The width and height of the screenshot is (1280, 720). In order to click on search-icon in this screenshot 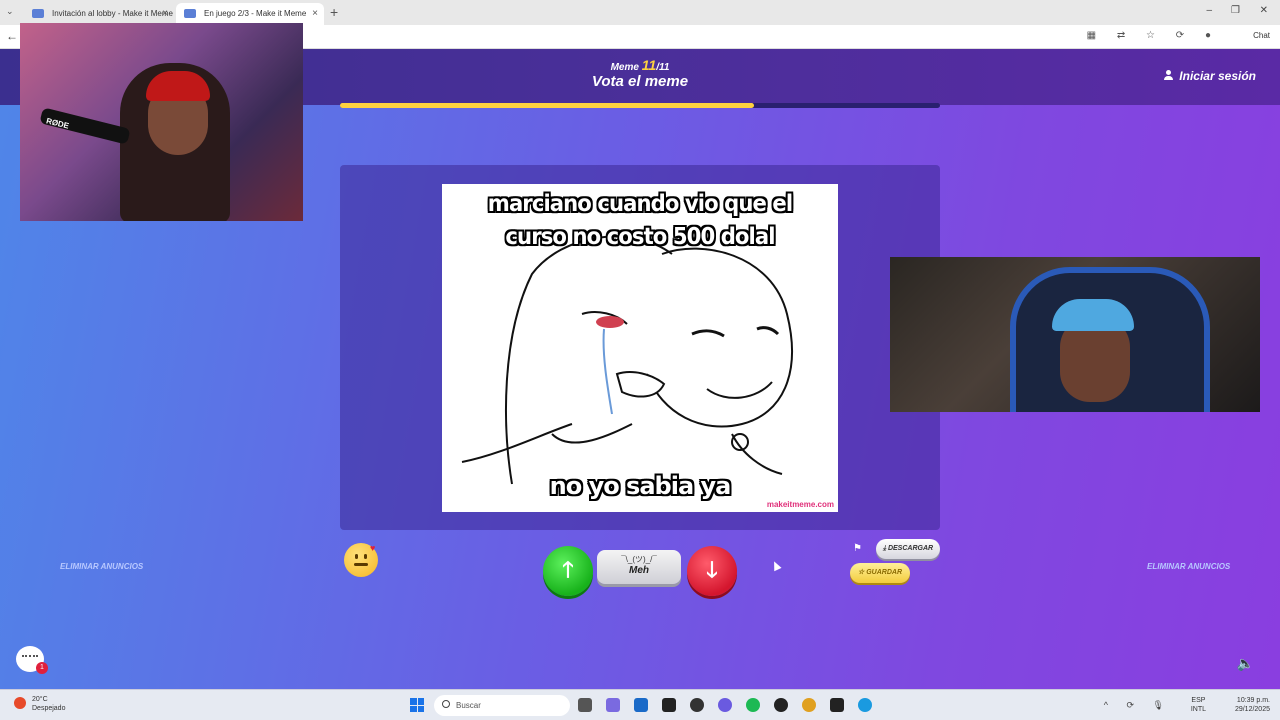, I will do `click(446, 704)`.